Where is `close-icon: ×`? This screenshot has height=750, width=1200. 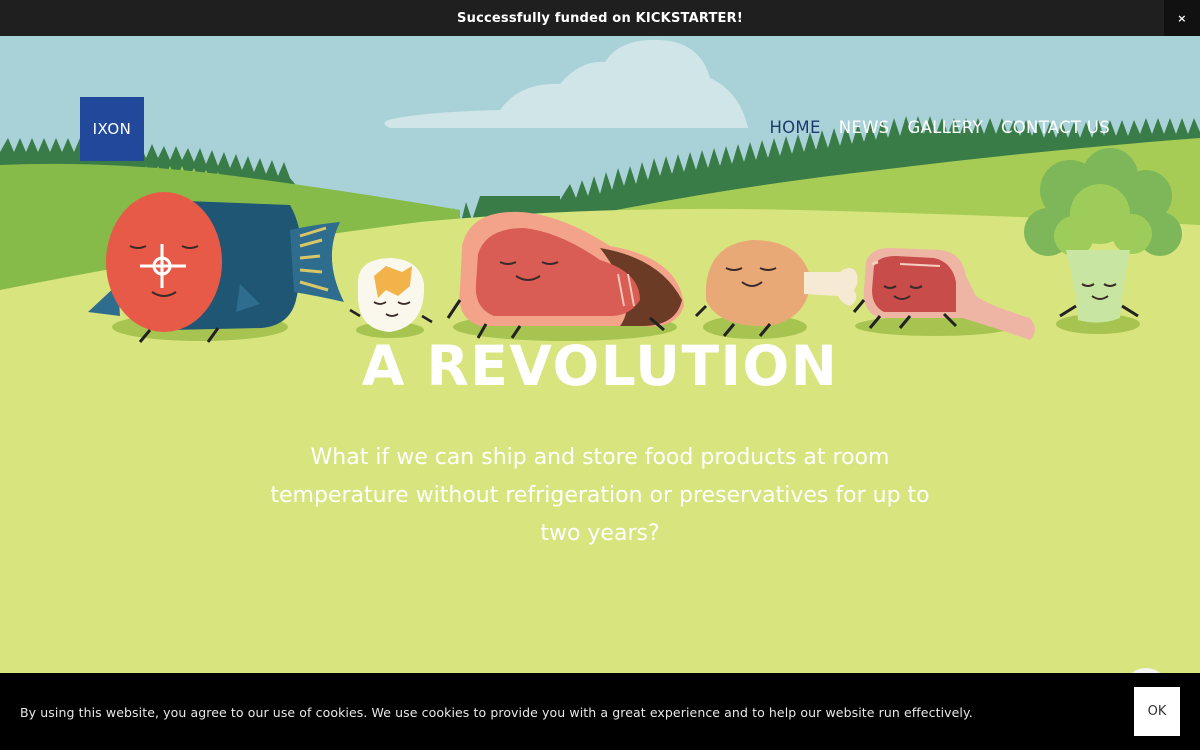 close-icon: × is located at coordinates (1182, 18).